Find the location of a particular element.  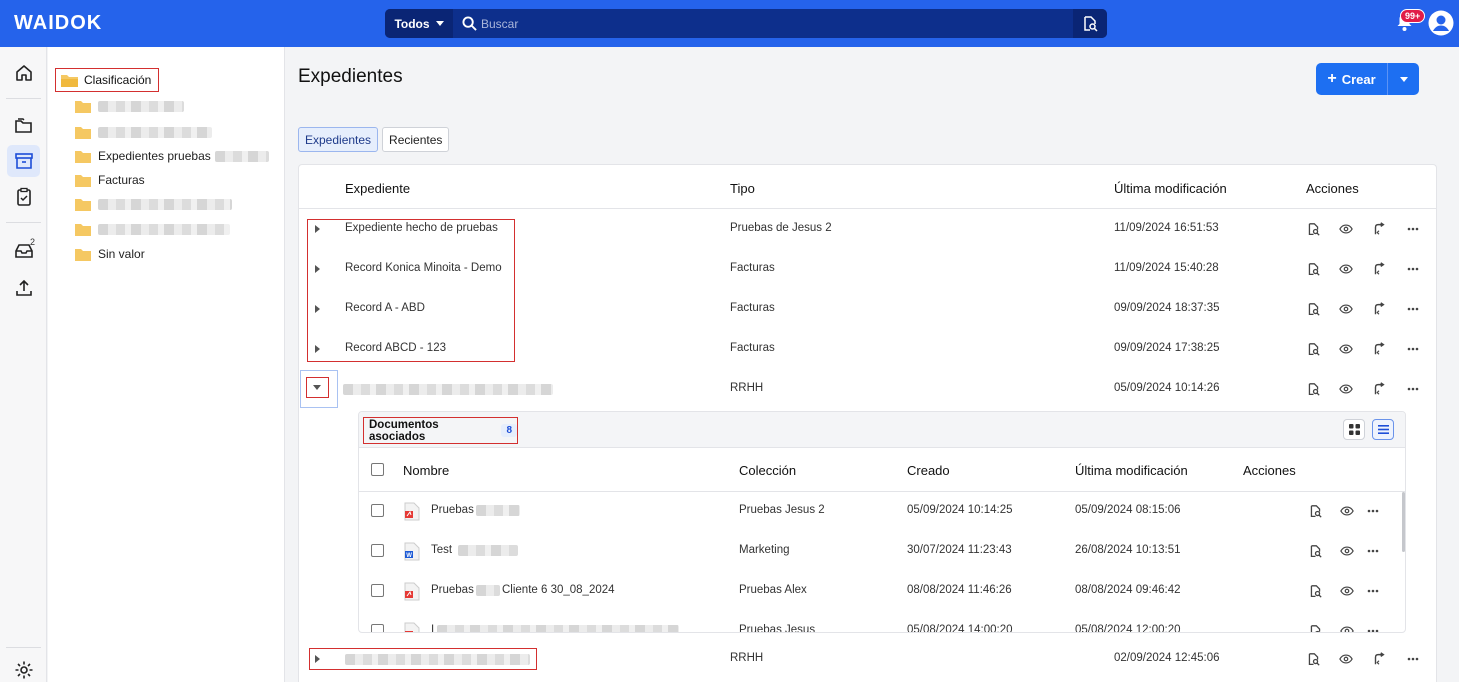

redacted-text is located at coordinates (165, 204).